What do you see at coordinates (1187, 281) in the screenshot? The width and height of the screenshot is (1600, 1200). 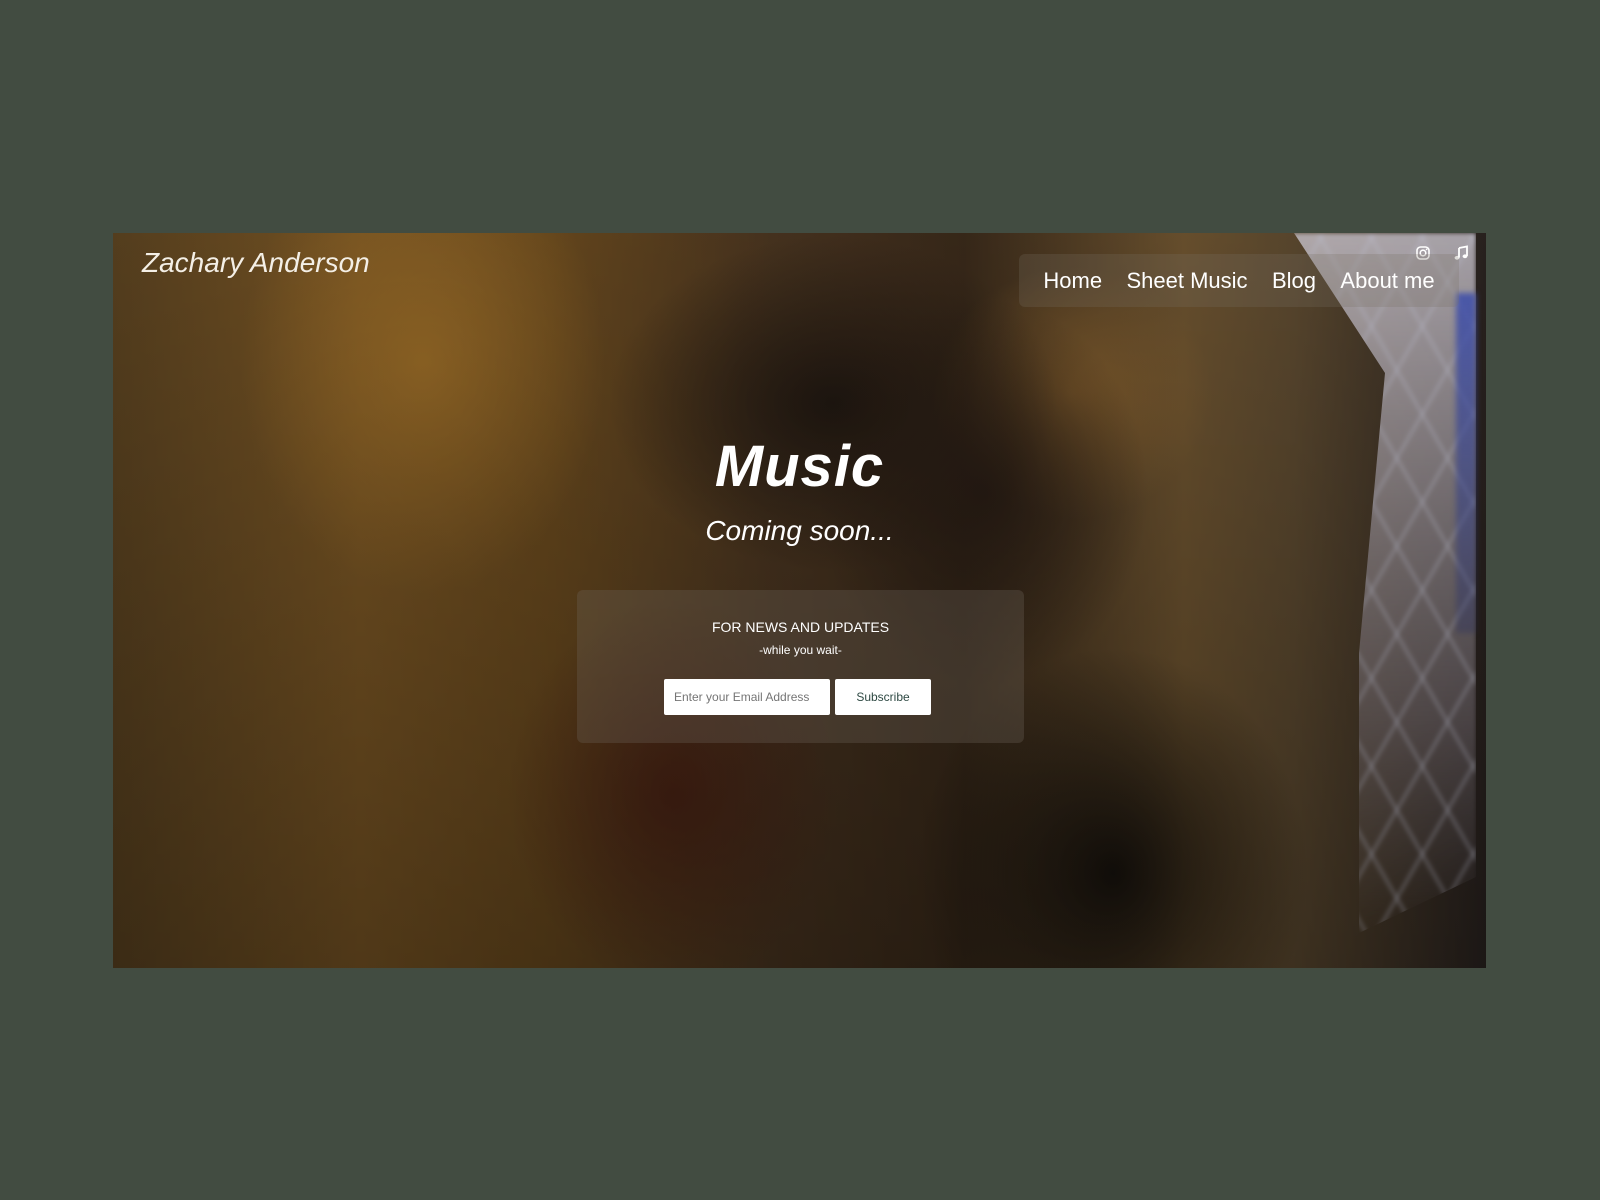 I see `nav-item-sheet-music: Sheet Music` at bounding box center [1187, 281].